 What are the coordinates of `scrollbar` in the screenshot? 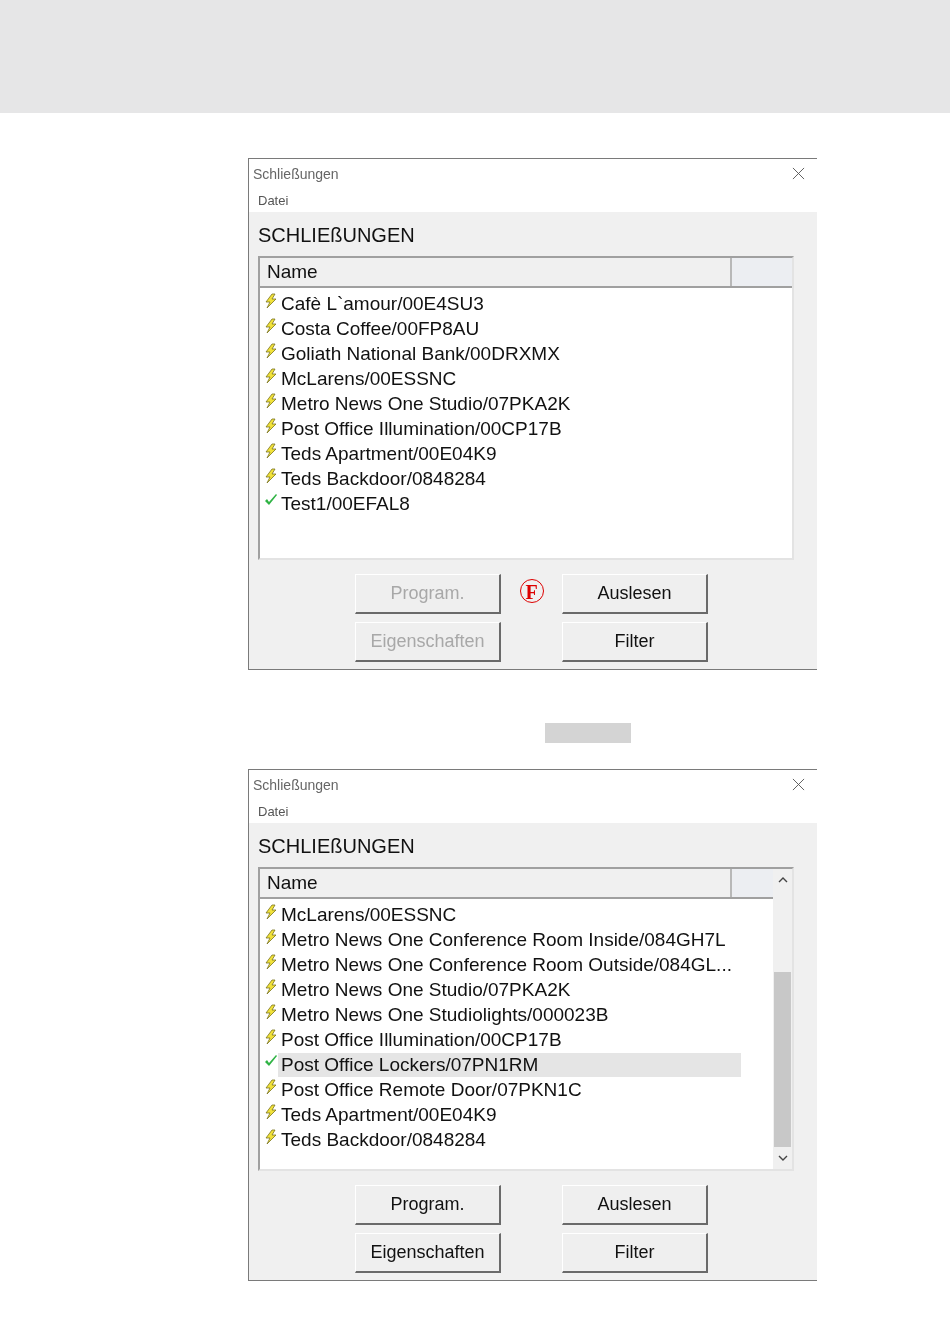 It's located at (782, 1019).